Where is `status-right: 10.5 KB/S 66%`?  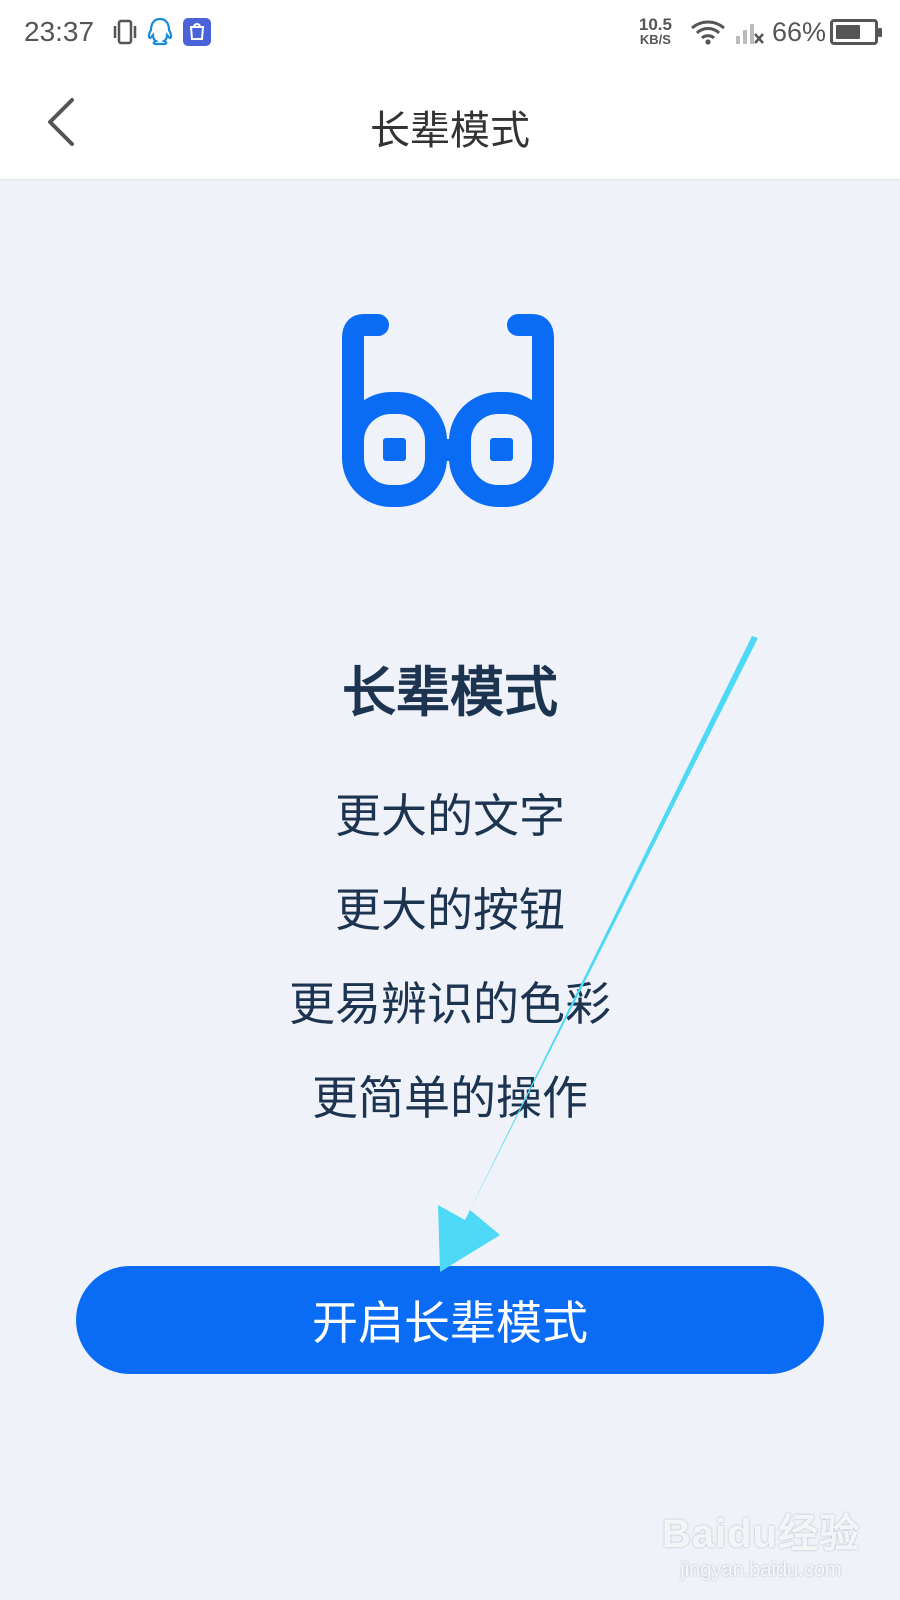 status-right: 10.5 KB/S 66% is located at coordinates (760, 31).